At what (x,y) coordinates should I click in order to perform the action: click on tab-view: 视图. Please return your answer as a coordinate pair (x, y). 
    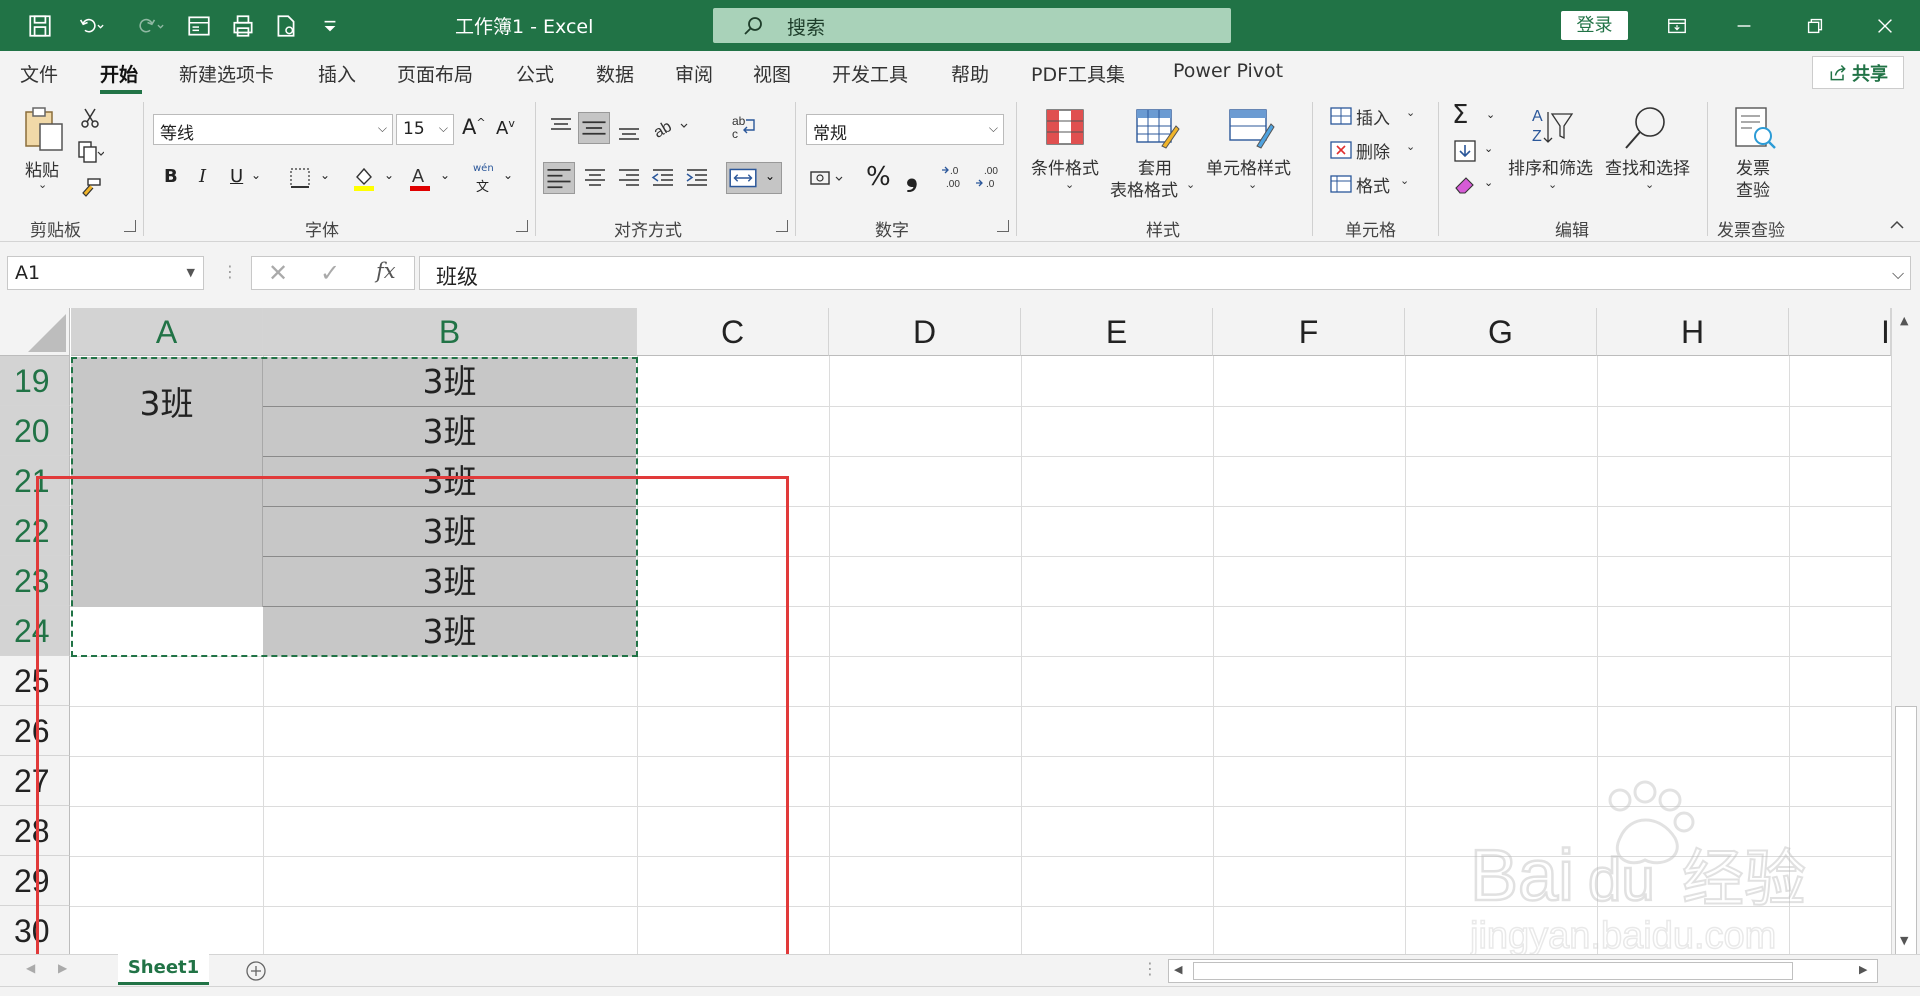
    Looking at the image, I should click on (772, 73).